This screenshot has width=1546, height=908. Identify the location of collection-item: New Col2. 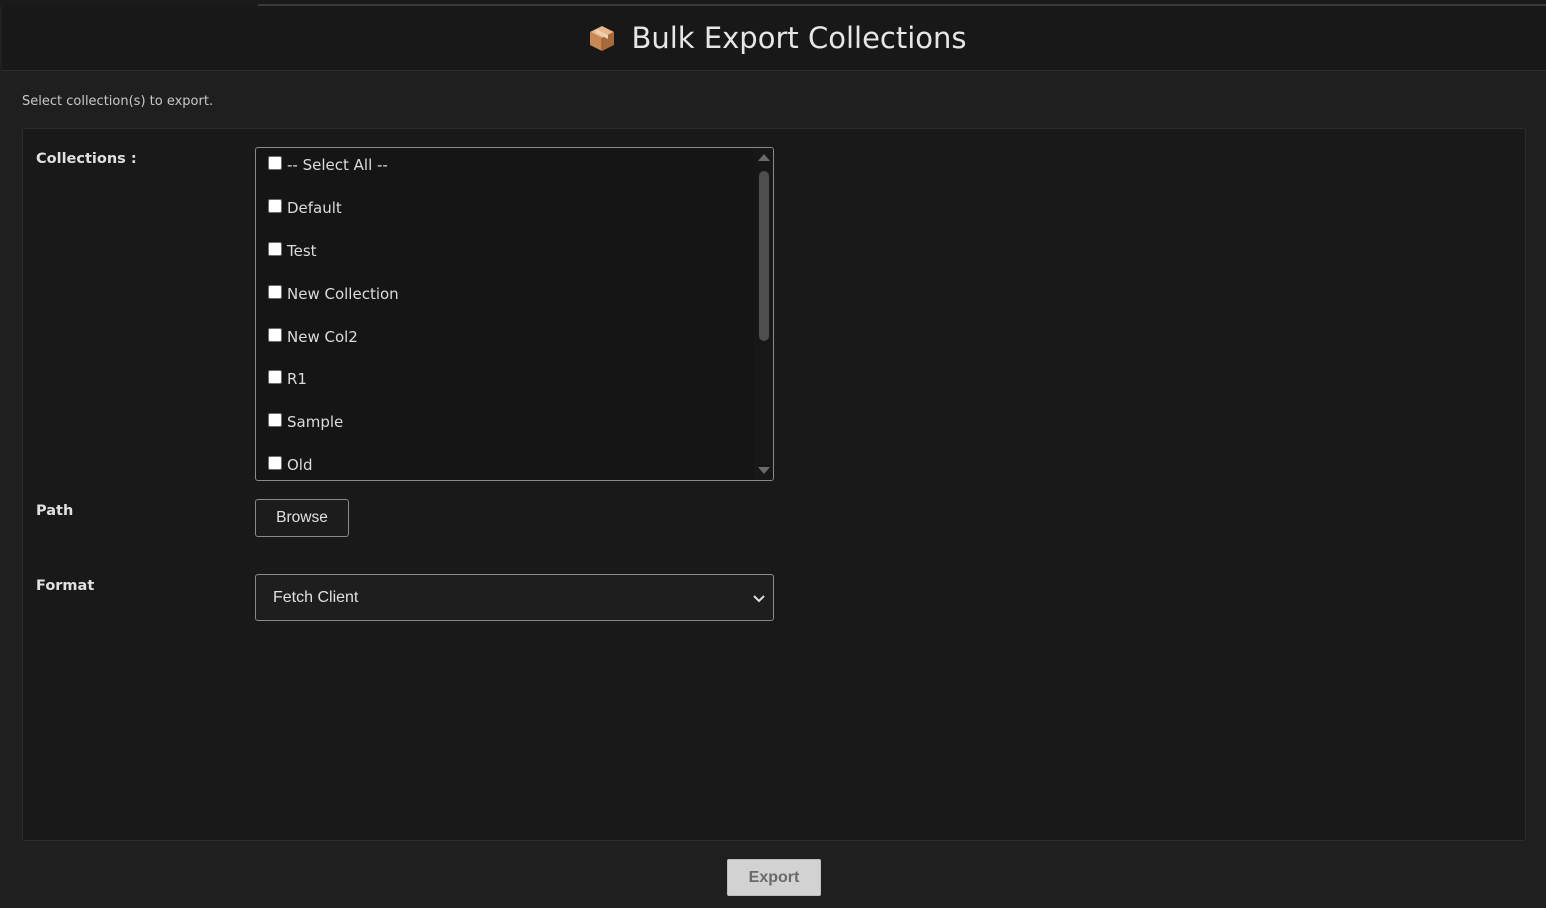
(505, 341).